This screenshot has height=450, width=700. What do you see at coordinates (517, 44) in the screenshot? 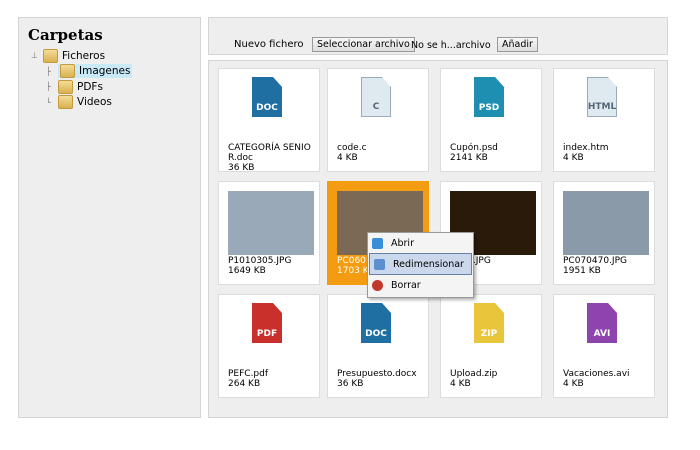
I see `add-button: Añadir` at bounding box center [517, 44].